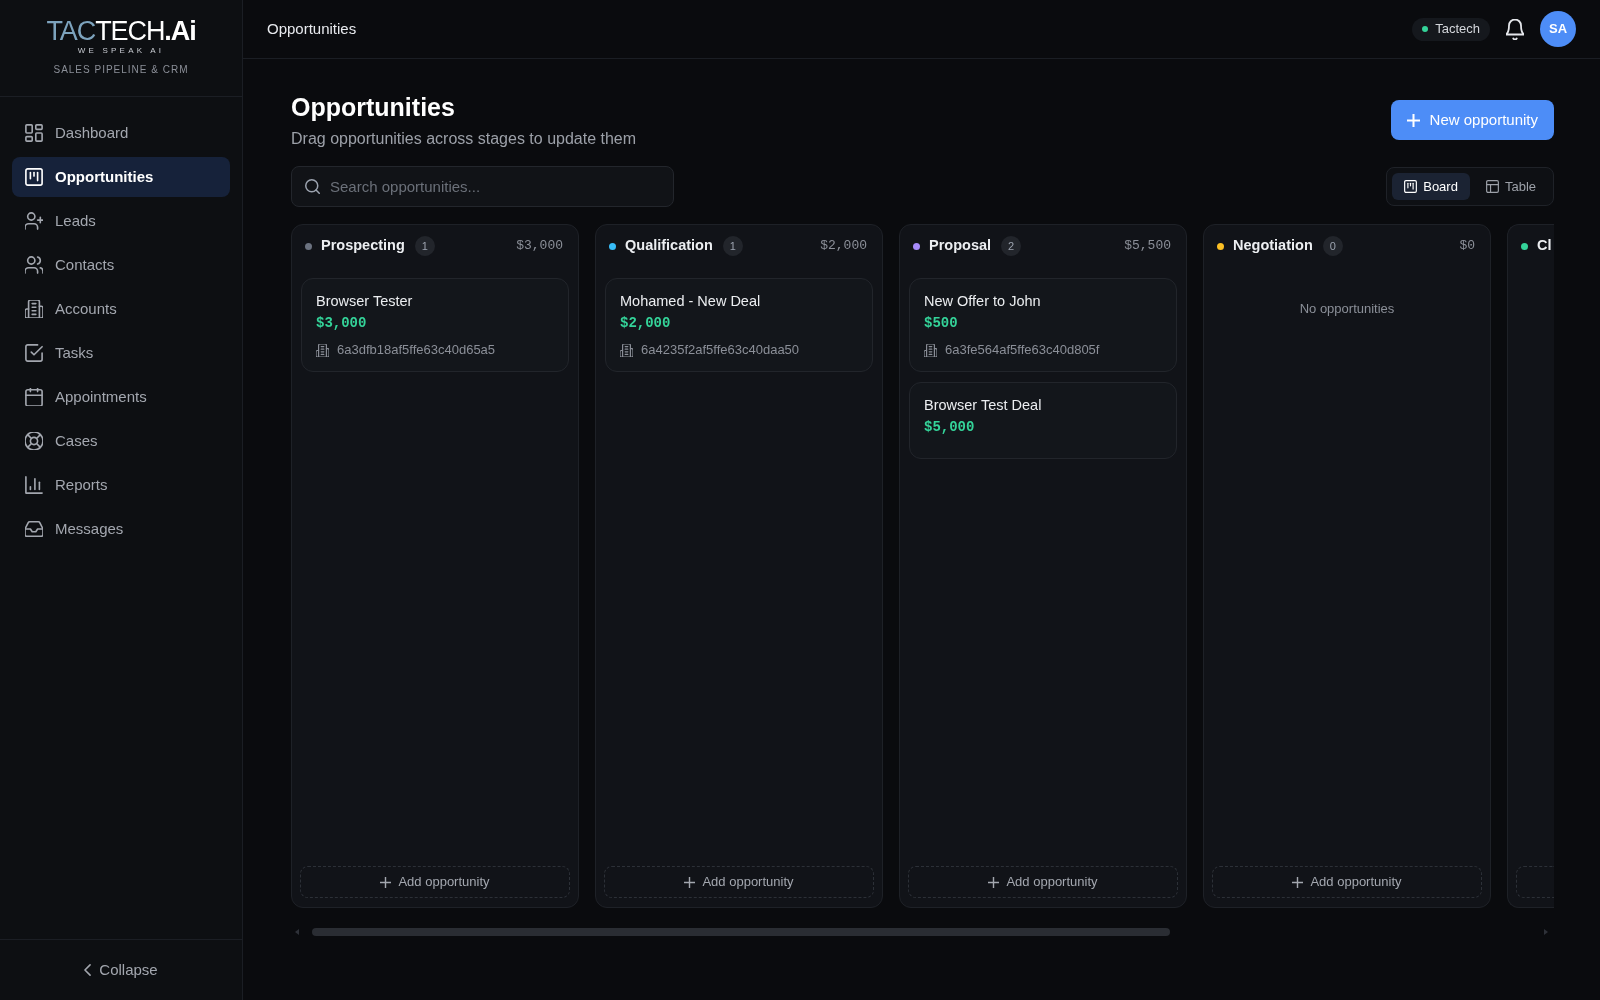  What do you see at coordinates (739, 325) in the screenshot?
I see `opportunity-card: Mohamed - New Deal $2,000 6a4235f2af5ffe63c40daa50` at bounding box center [739, 325].